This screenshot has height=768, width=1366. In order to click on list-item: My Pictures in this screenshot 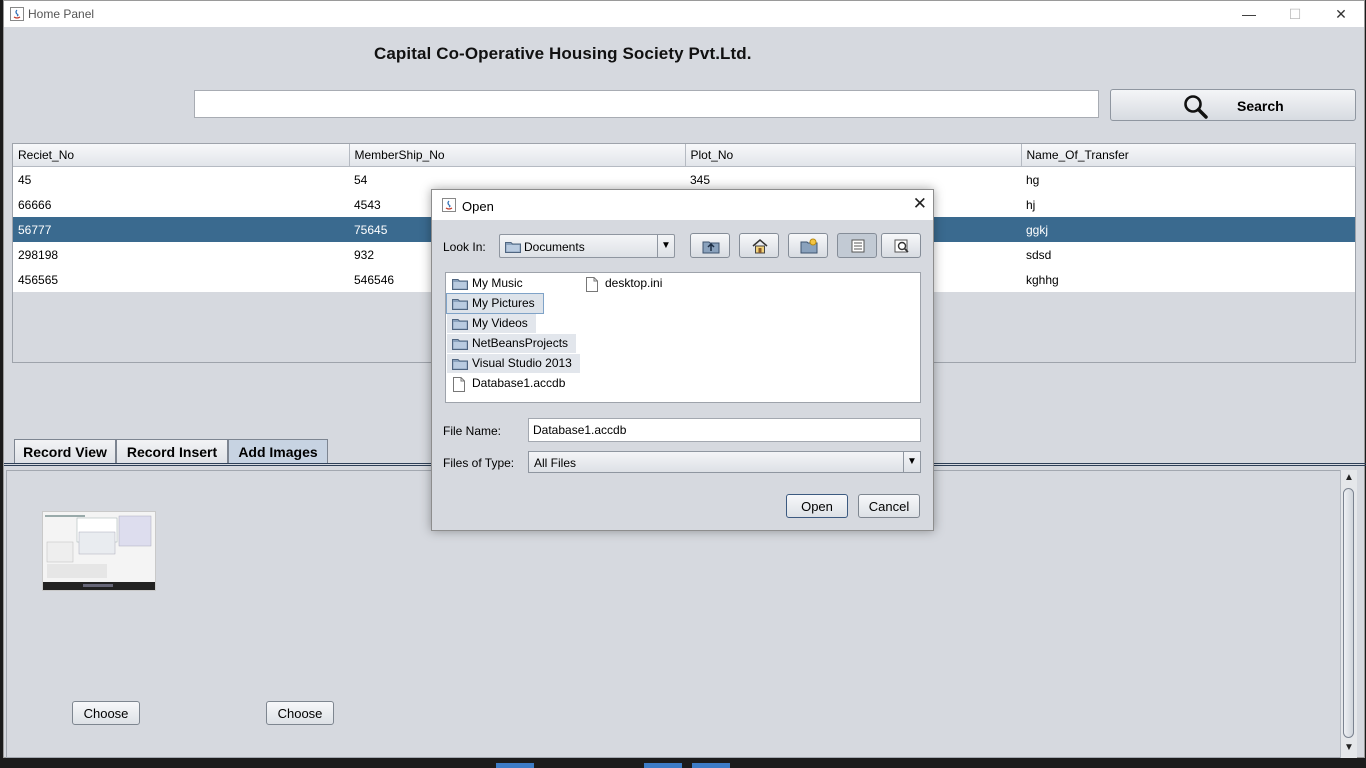, I will do `click(495, 303)`.